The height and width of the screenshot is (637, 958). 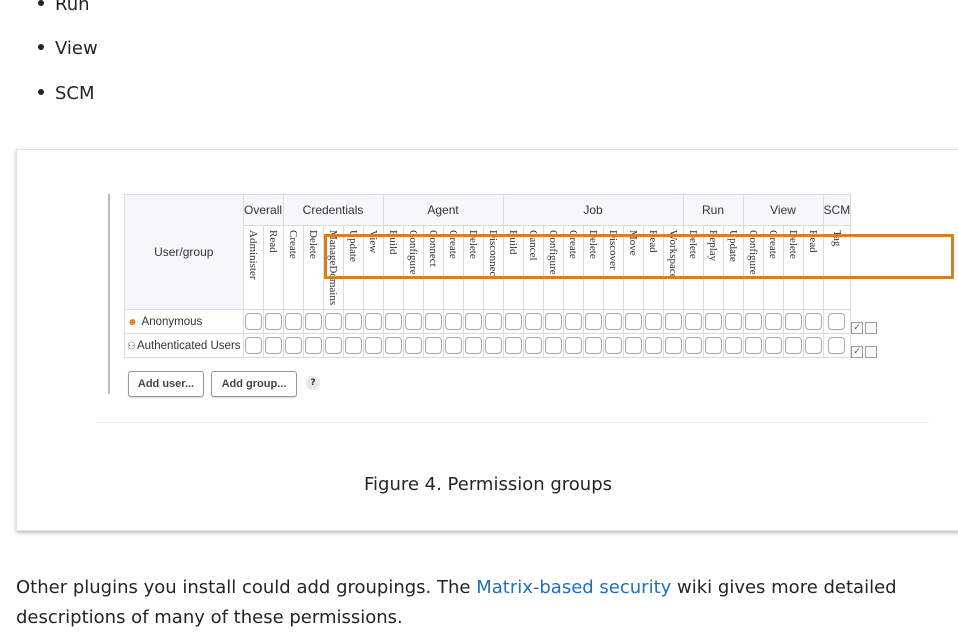 I want to click on permission-header: Update, so click(x=353, y=267).